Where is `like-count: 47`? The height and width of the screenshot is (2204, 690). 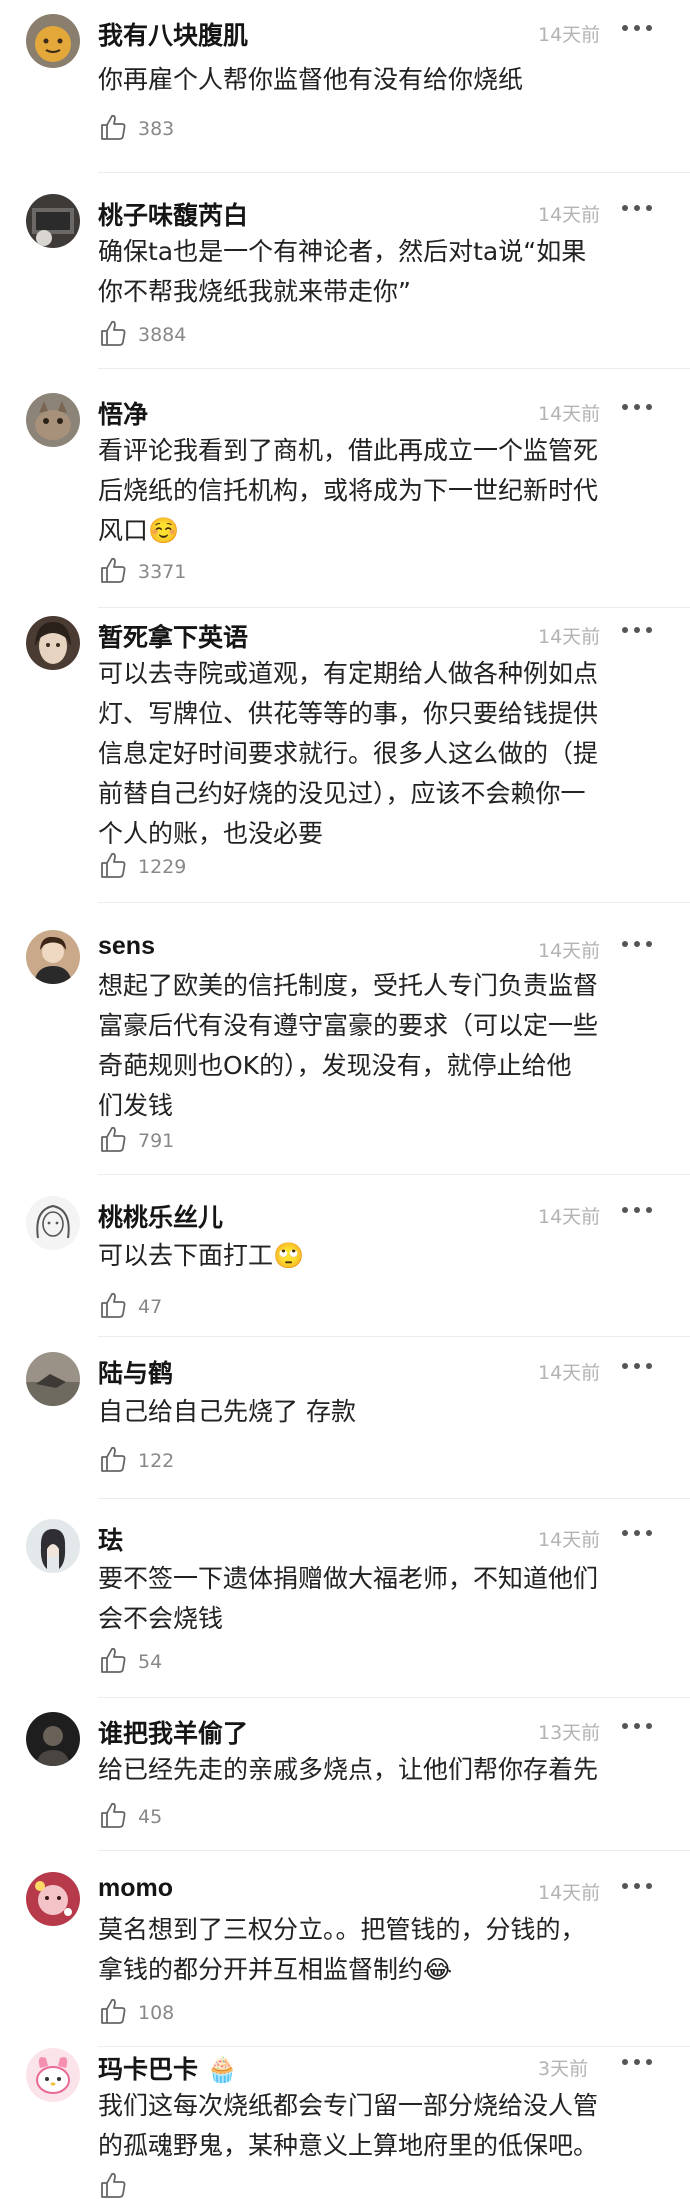
like-count: 47 is located at coordinates (150, 1307).